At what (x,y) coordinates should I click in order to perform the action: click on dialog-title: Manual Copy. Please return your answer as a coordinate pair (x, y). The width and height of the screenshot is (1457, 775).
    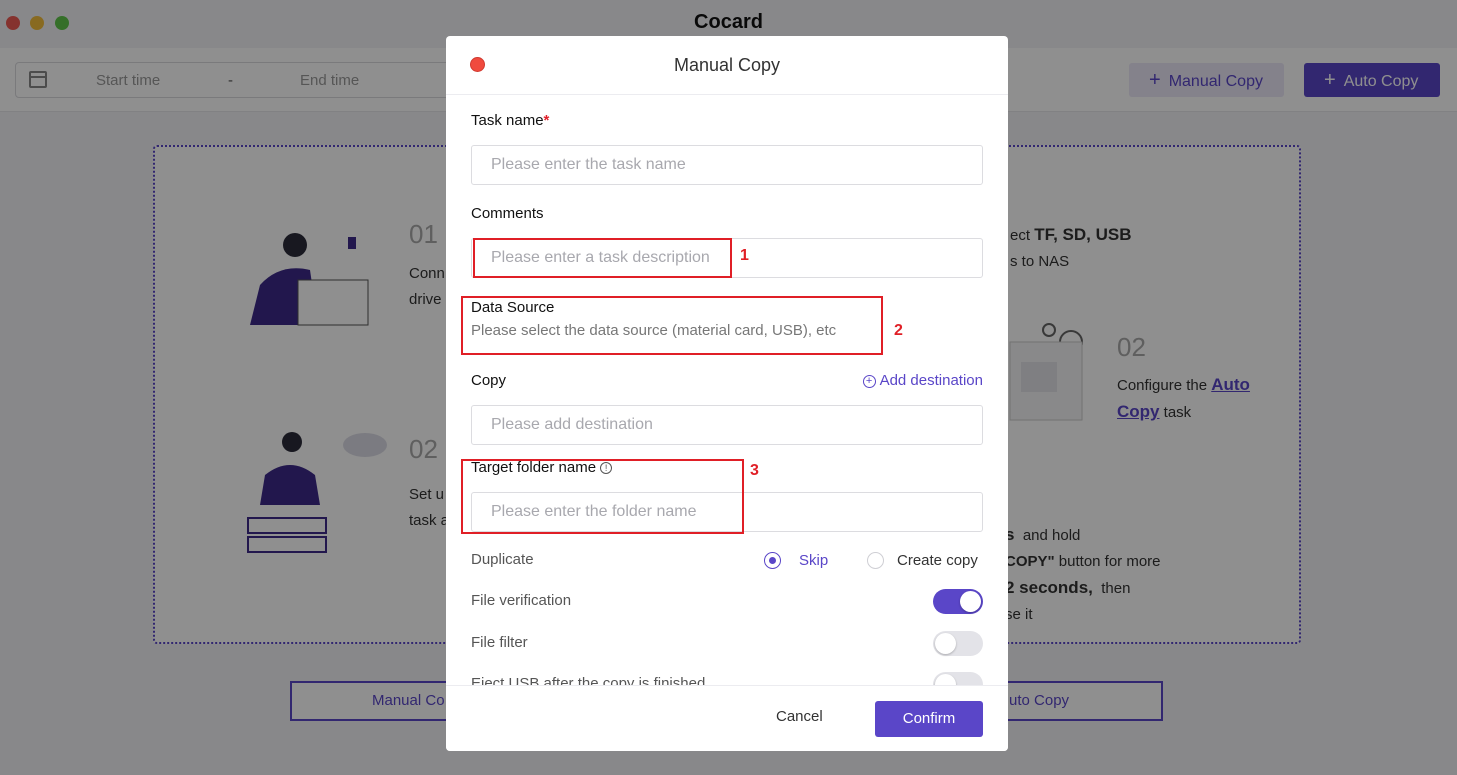
    Looking at the image, I should click on (727, 65).